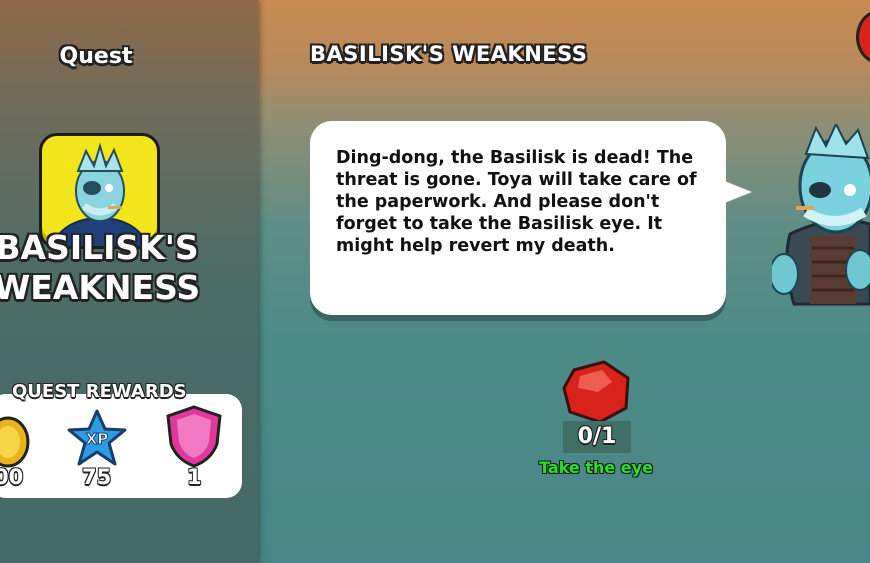 This screenshot has width=870, height=563. I want to click on objective-label: Take the eye, so click(596, 467).